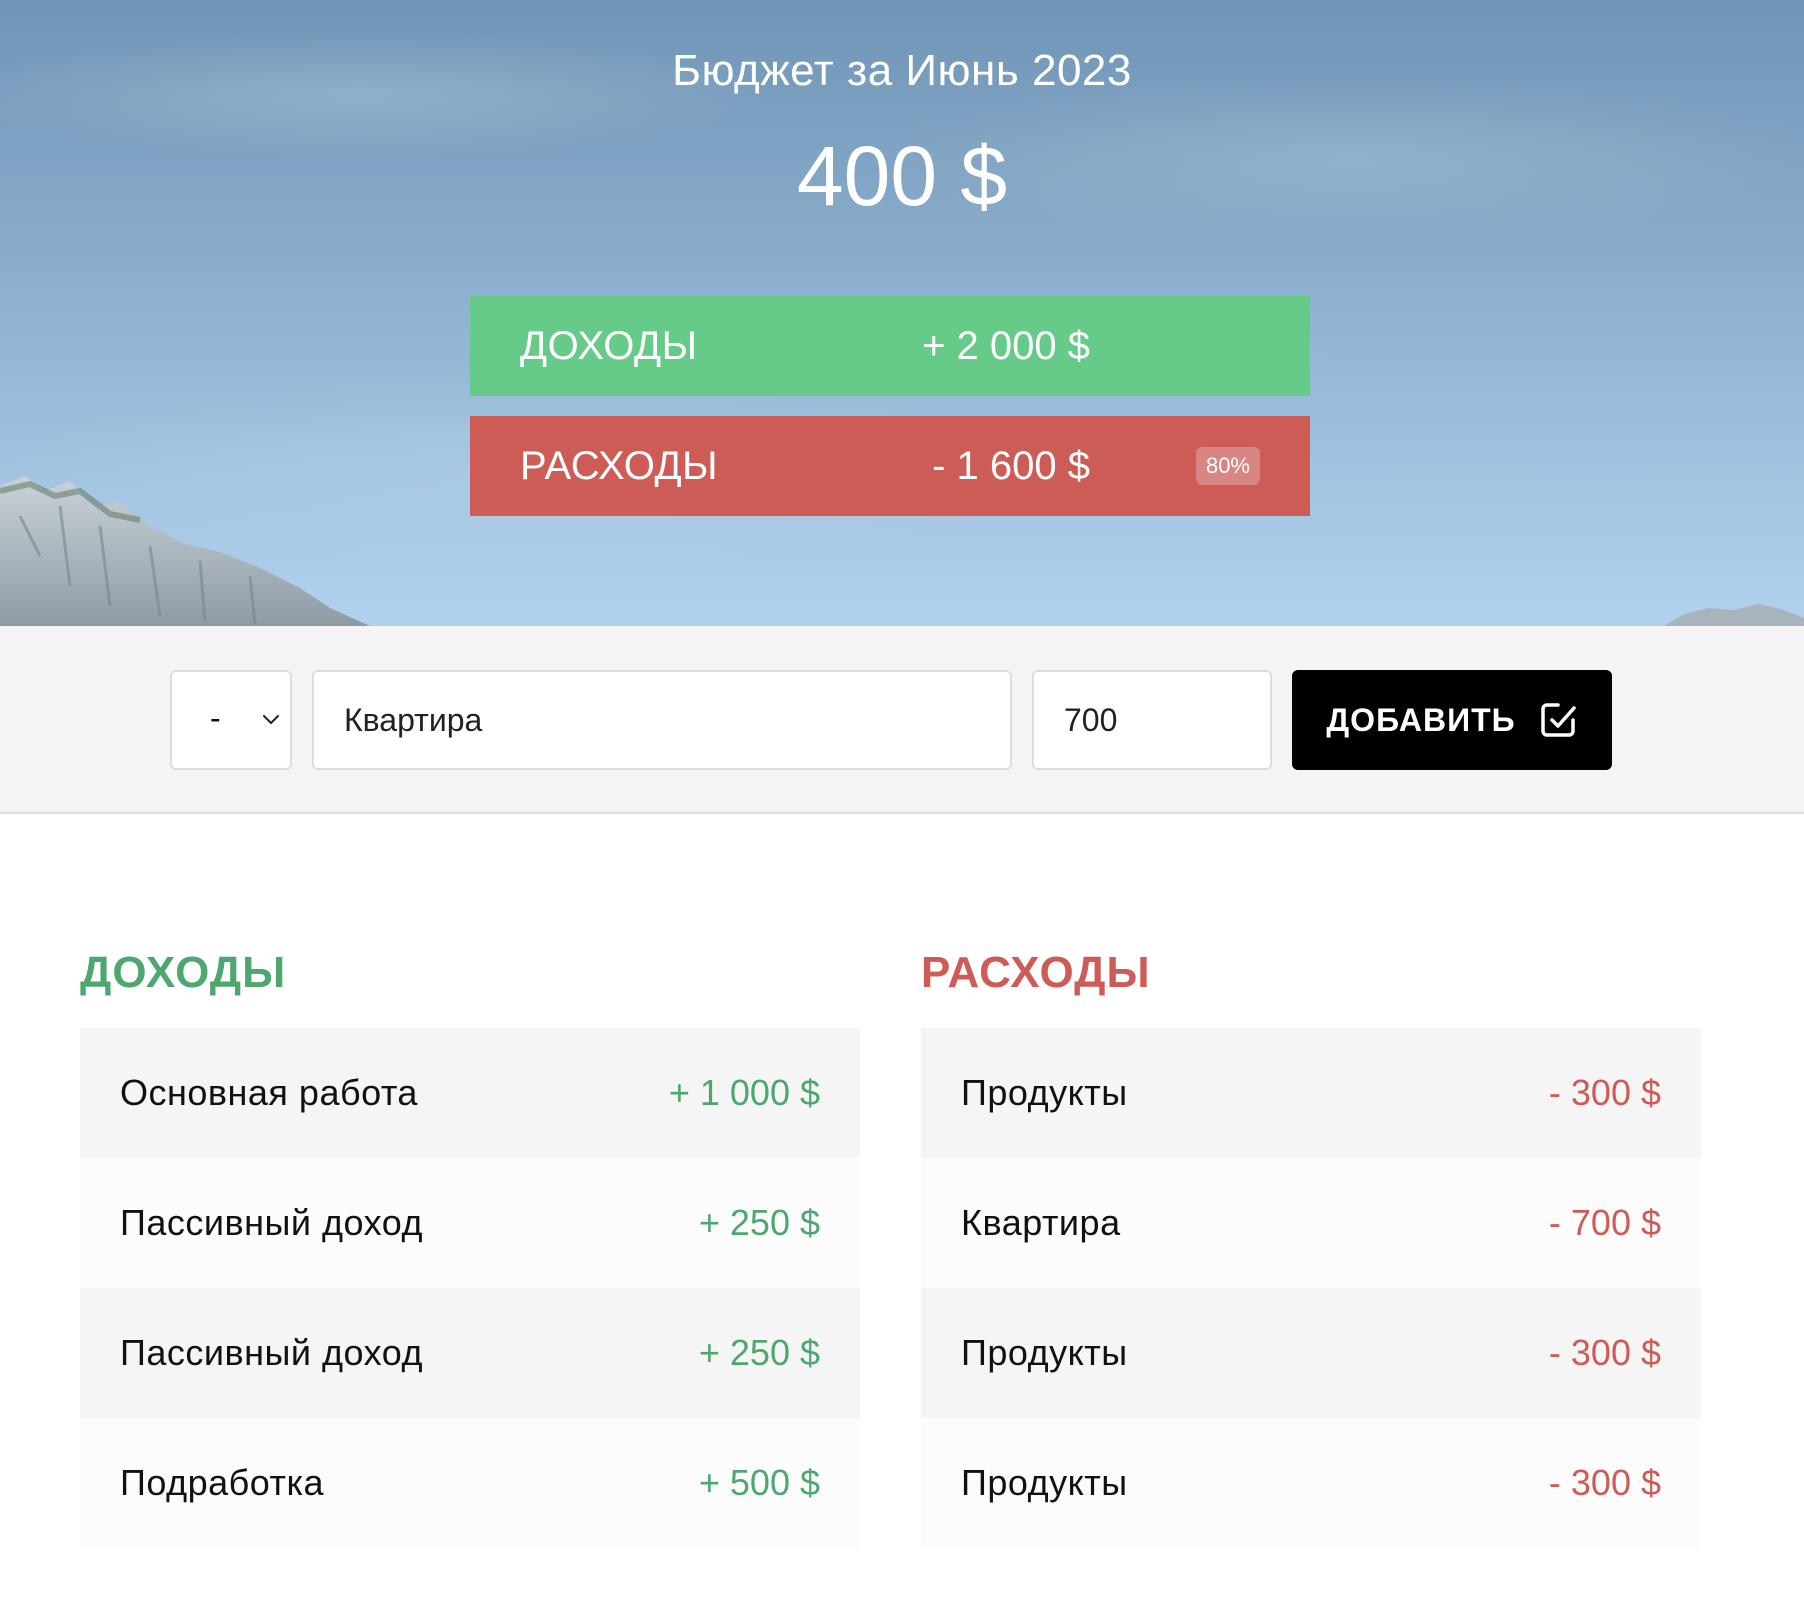  Describe the element at coordinates (185, 551) in the screenshot. I see `mountain-left-decoration` at that location.